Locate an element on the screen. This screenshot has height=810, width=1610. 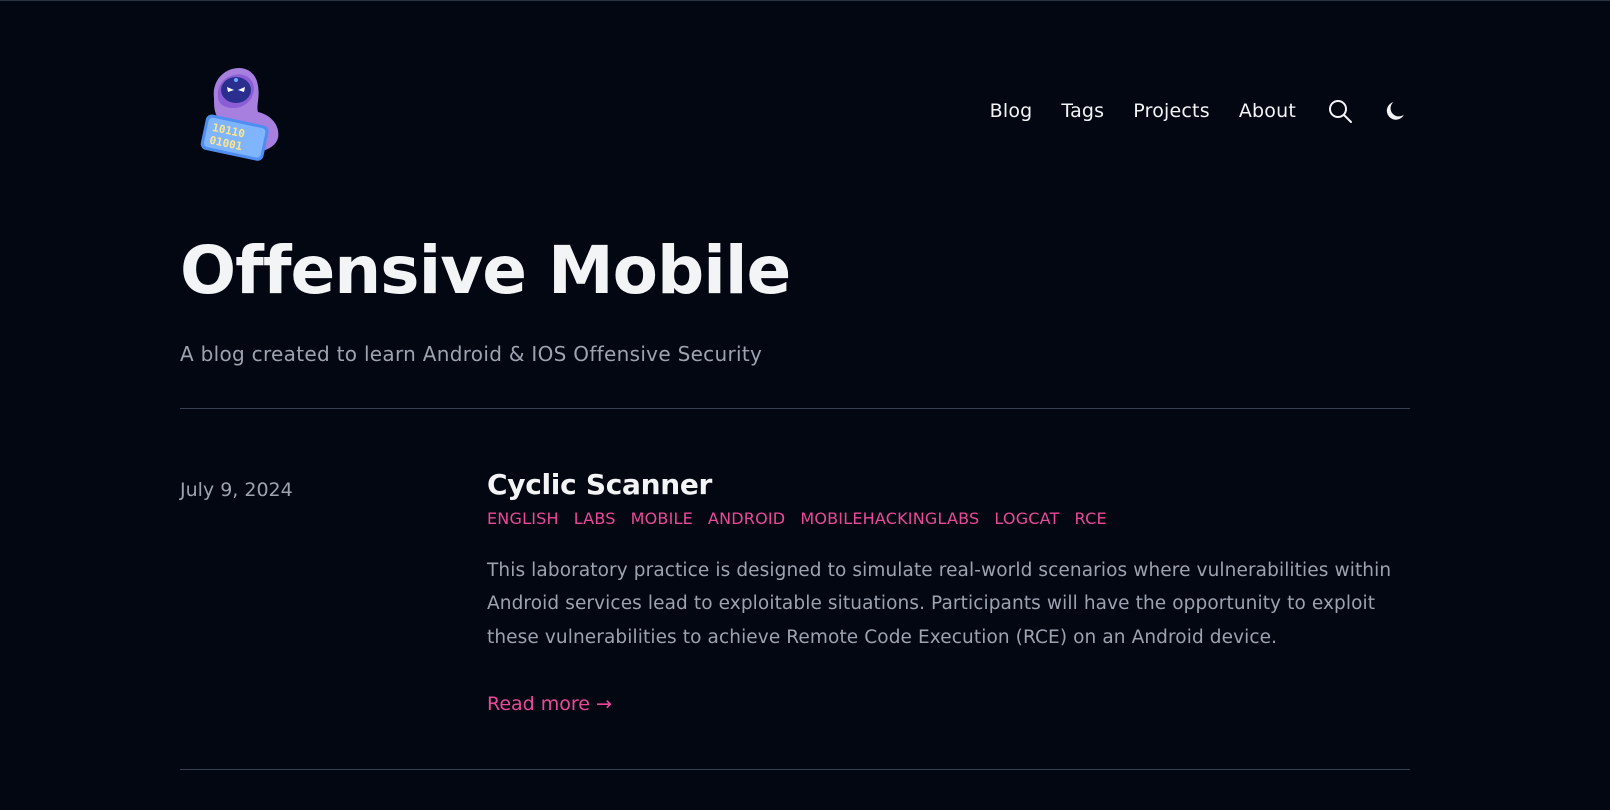
top-border is located at coordinates (805, 0).